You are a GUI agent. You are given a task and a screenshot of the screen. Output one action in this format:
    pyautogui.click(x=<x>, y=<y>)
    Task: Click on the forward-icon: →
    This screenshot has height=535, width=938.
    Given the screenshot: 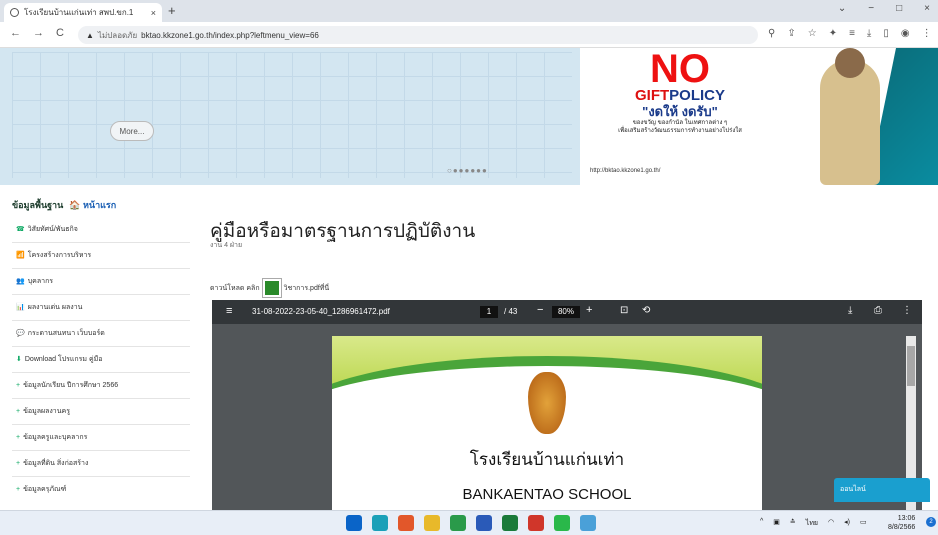 What is the action you would take?
    pyautogui.click(x=38, y=33)
    